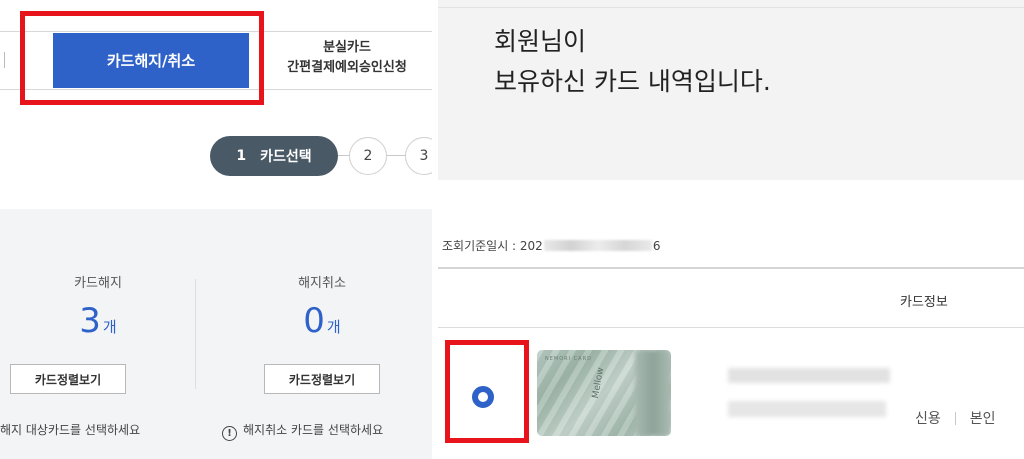  I want to click on revoke-sort-button: 카드정렬보기, so click(322, 379).